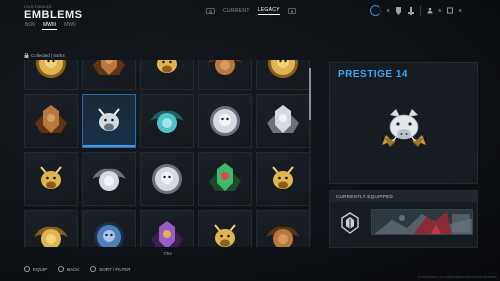 The height and width of the screenshot is (281, 500). What do you see at coordinates (310, 94) in the screenshot?
I see `grid-scroll-thumb` at bounding box center [310, 94].